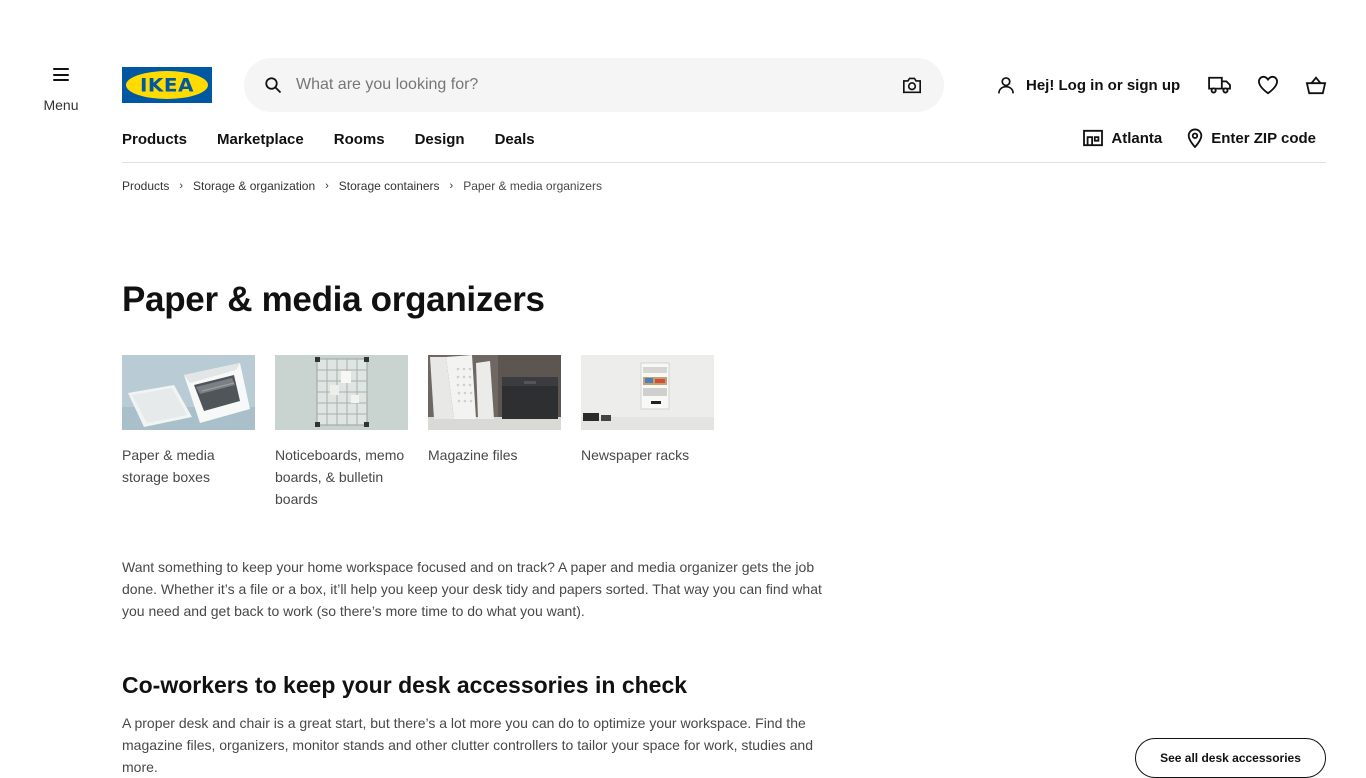 The image size is (1366, 778). What do you see at coordinates (1268, 85) in the screenshot?
I see `heart-icon` at bounding box center [1268, 85].